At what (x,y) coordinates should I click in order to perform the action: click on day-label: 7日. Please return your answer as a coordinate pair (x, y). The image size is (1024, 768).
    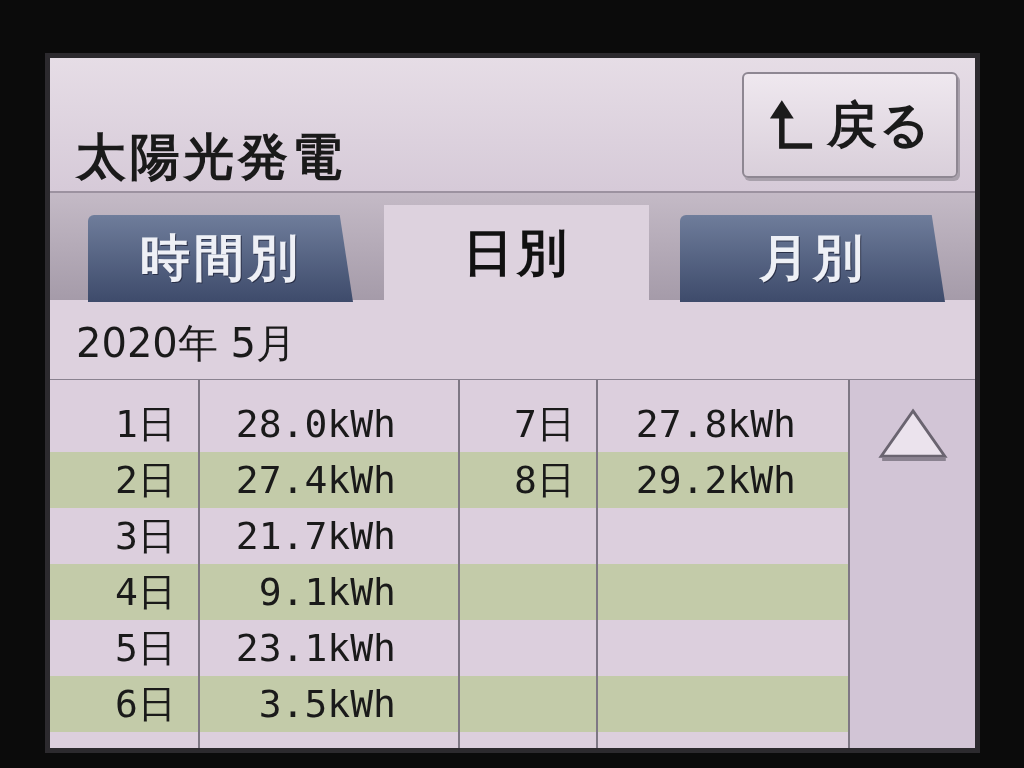
    Looking at the image, I should click on (544, 424).